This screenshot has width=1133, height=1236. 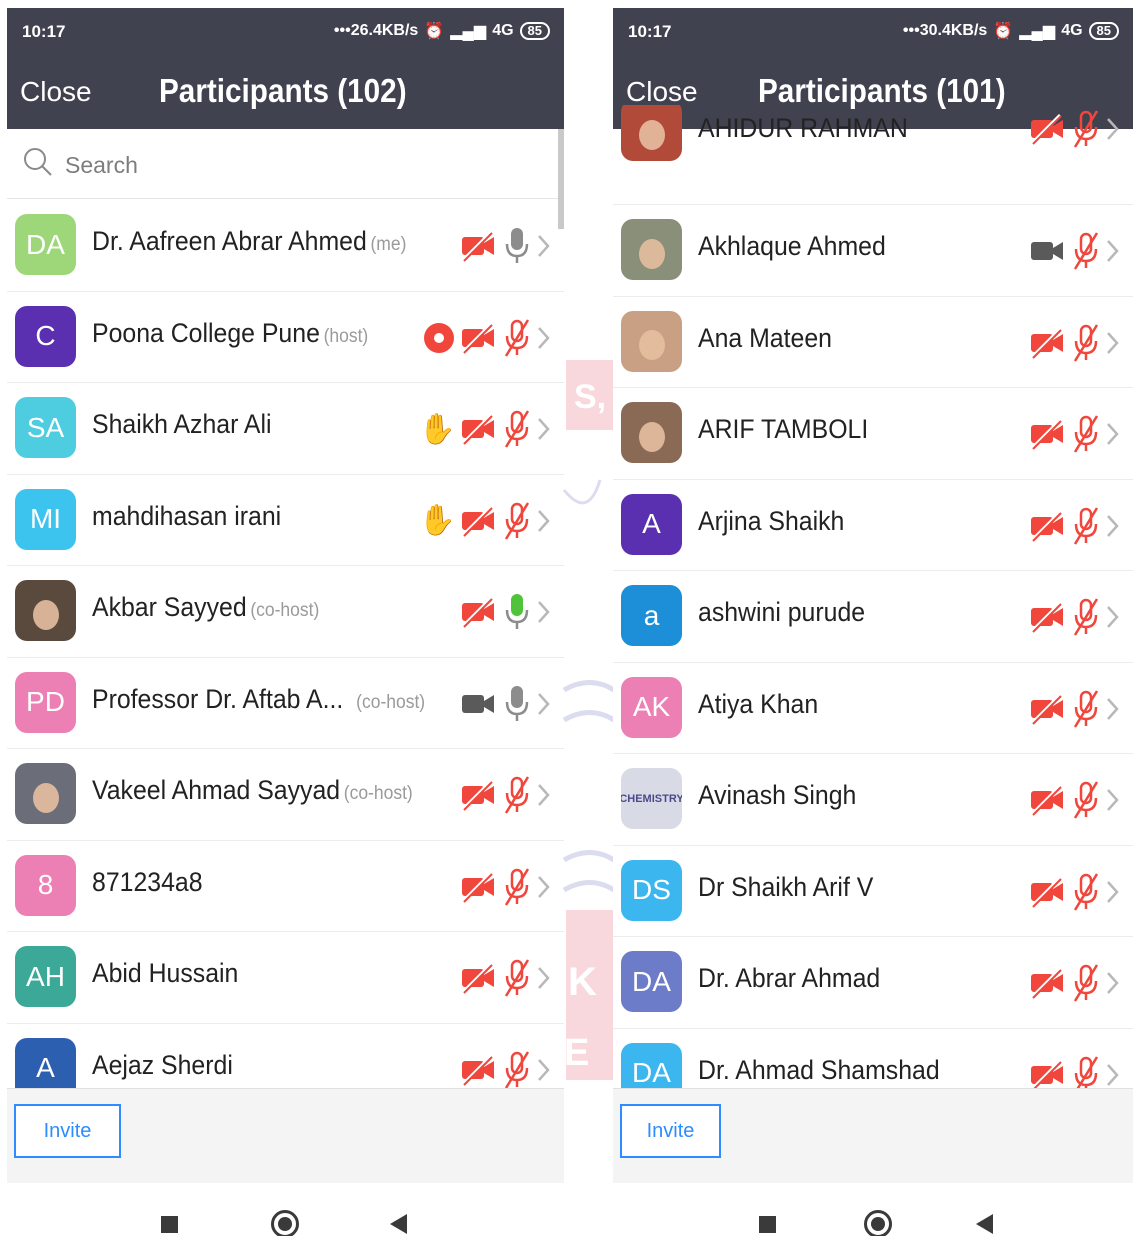 I want to click on participant-row: AH Abid Hussain, so click(x=285, y=978).